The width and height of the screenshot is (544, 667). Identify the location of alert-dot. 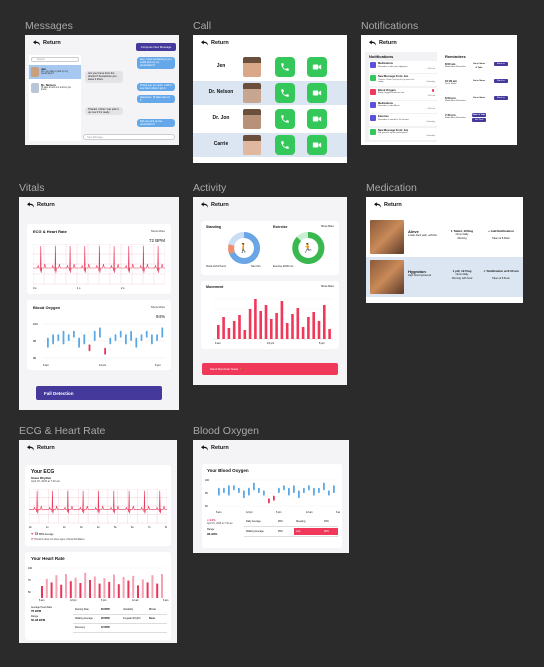
(432, 90).